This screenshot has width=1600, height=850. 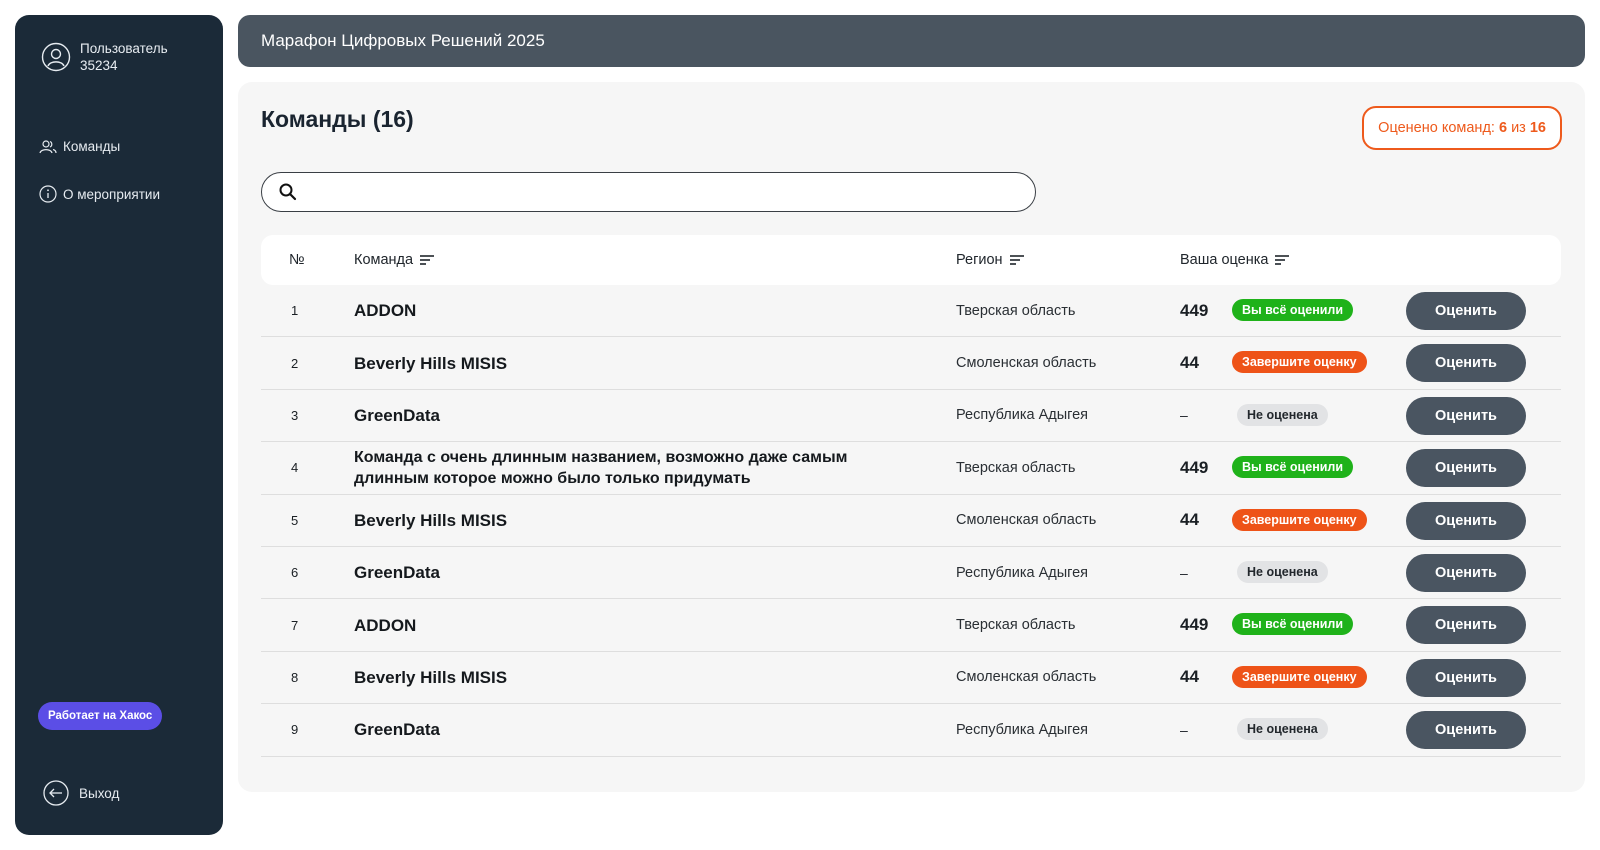 I want to click on page-title: Команды (16), so click(x=337, y=119).